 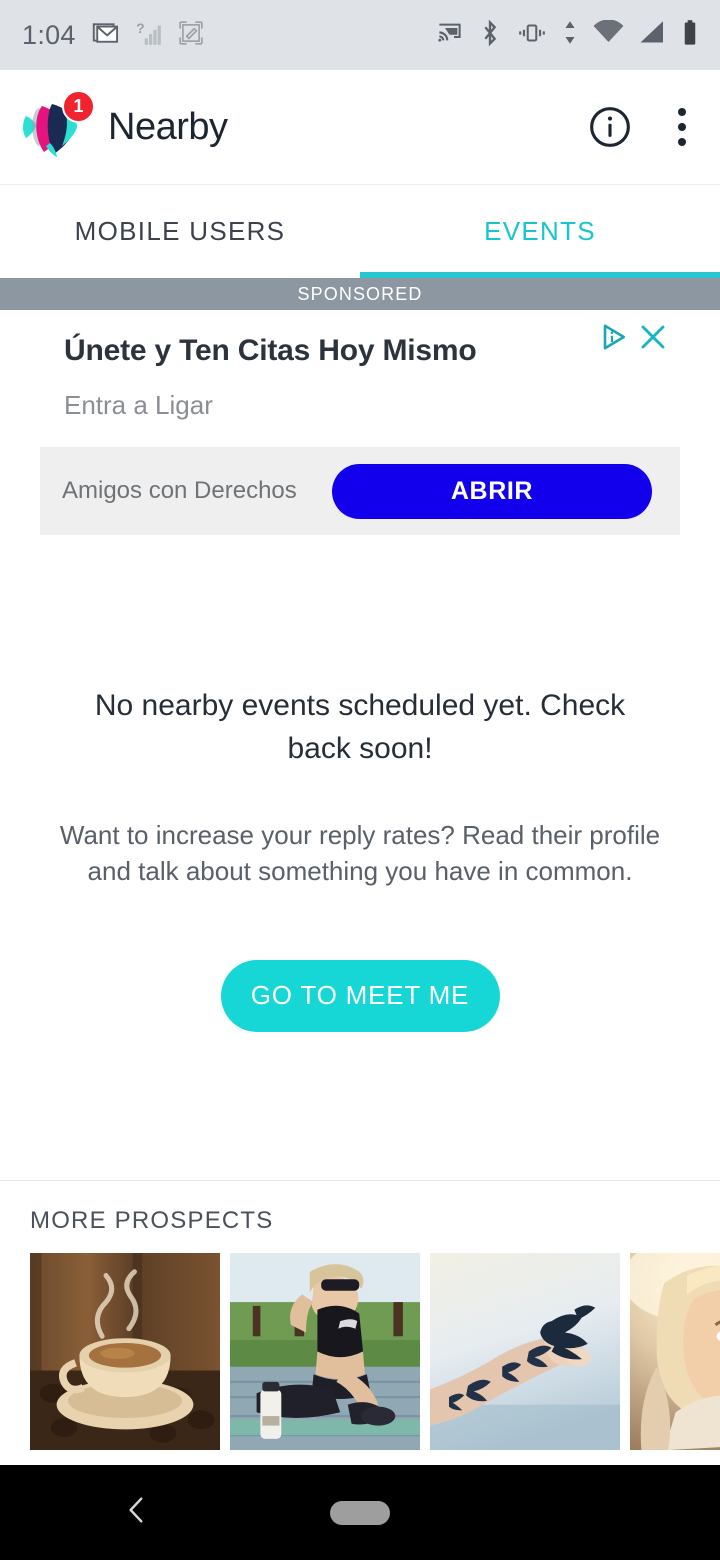 I want to click on fitness-woman-image, so click(x=325, y=1351).